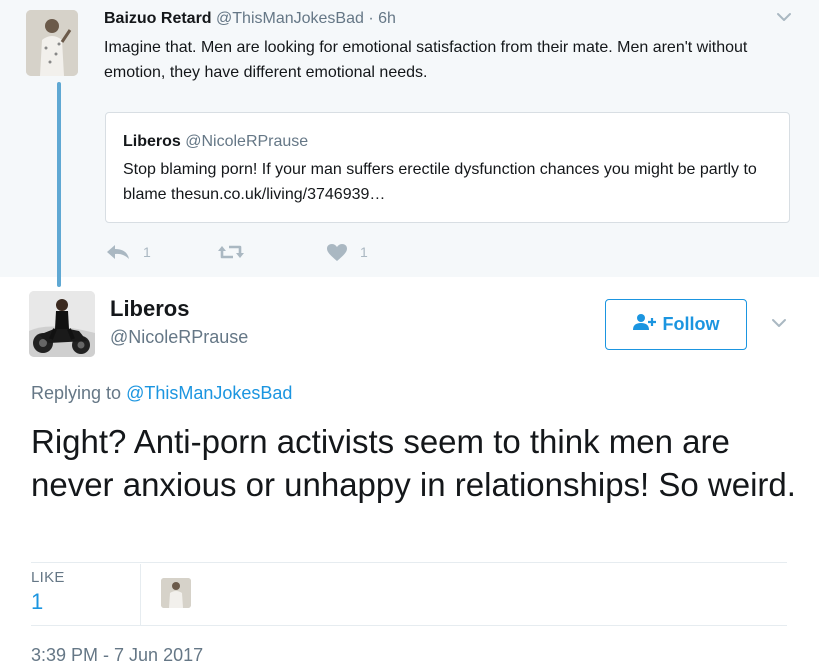 This screenshot has width=819, height=670. Describe the element at coordinates (52, 43) in the screenshot. I see `parent-avatar` at that location.